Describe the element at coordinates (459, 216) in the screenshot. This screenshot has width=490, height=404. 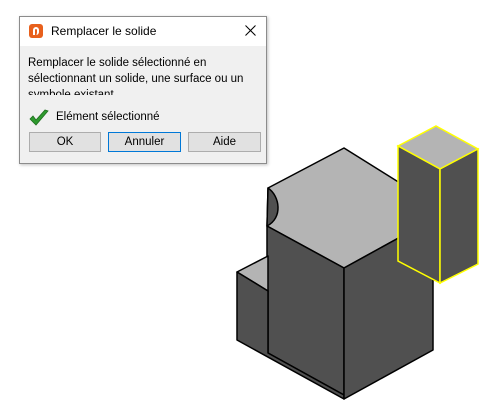
I see `selected-solid-right-face` at that location.